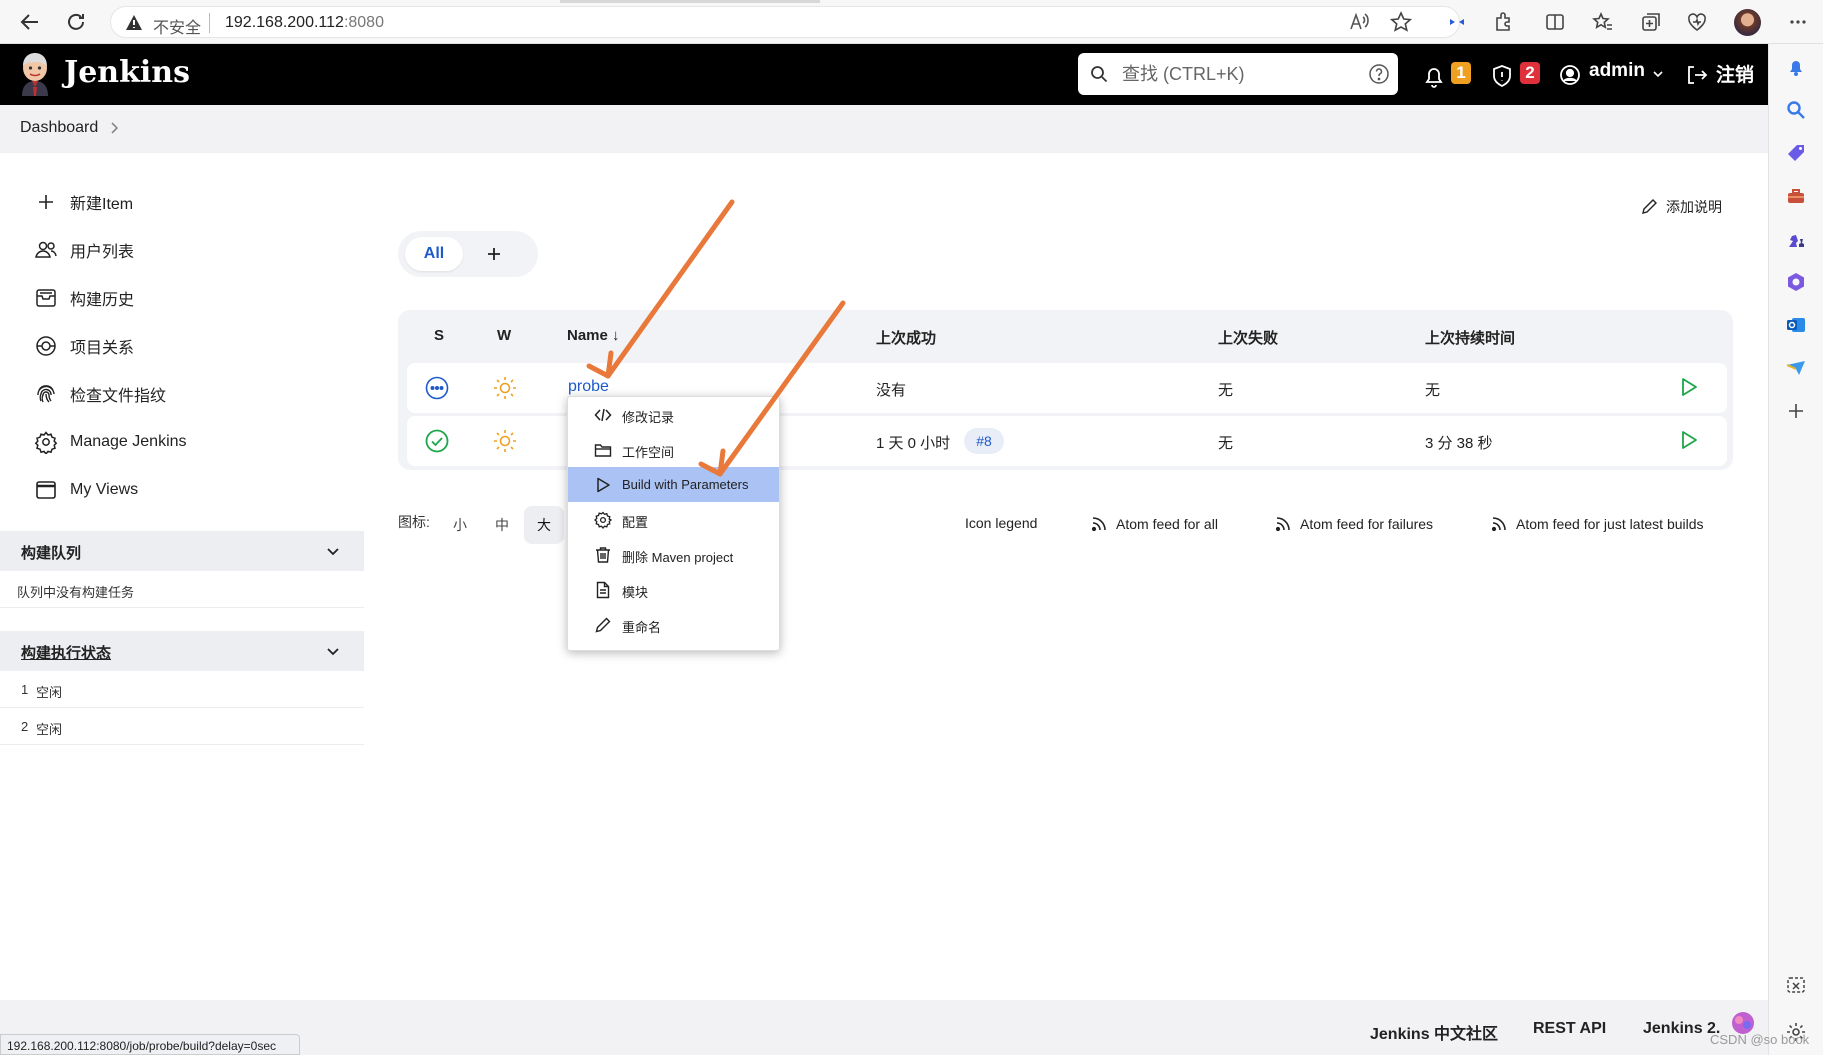  I want to click on menu-item-build-with-parameters: Build with Parameters, so click(673, 484).